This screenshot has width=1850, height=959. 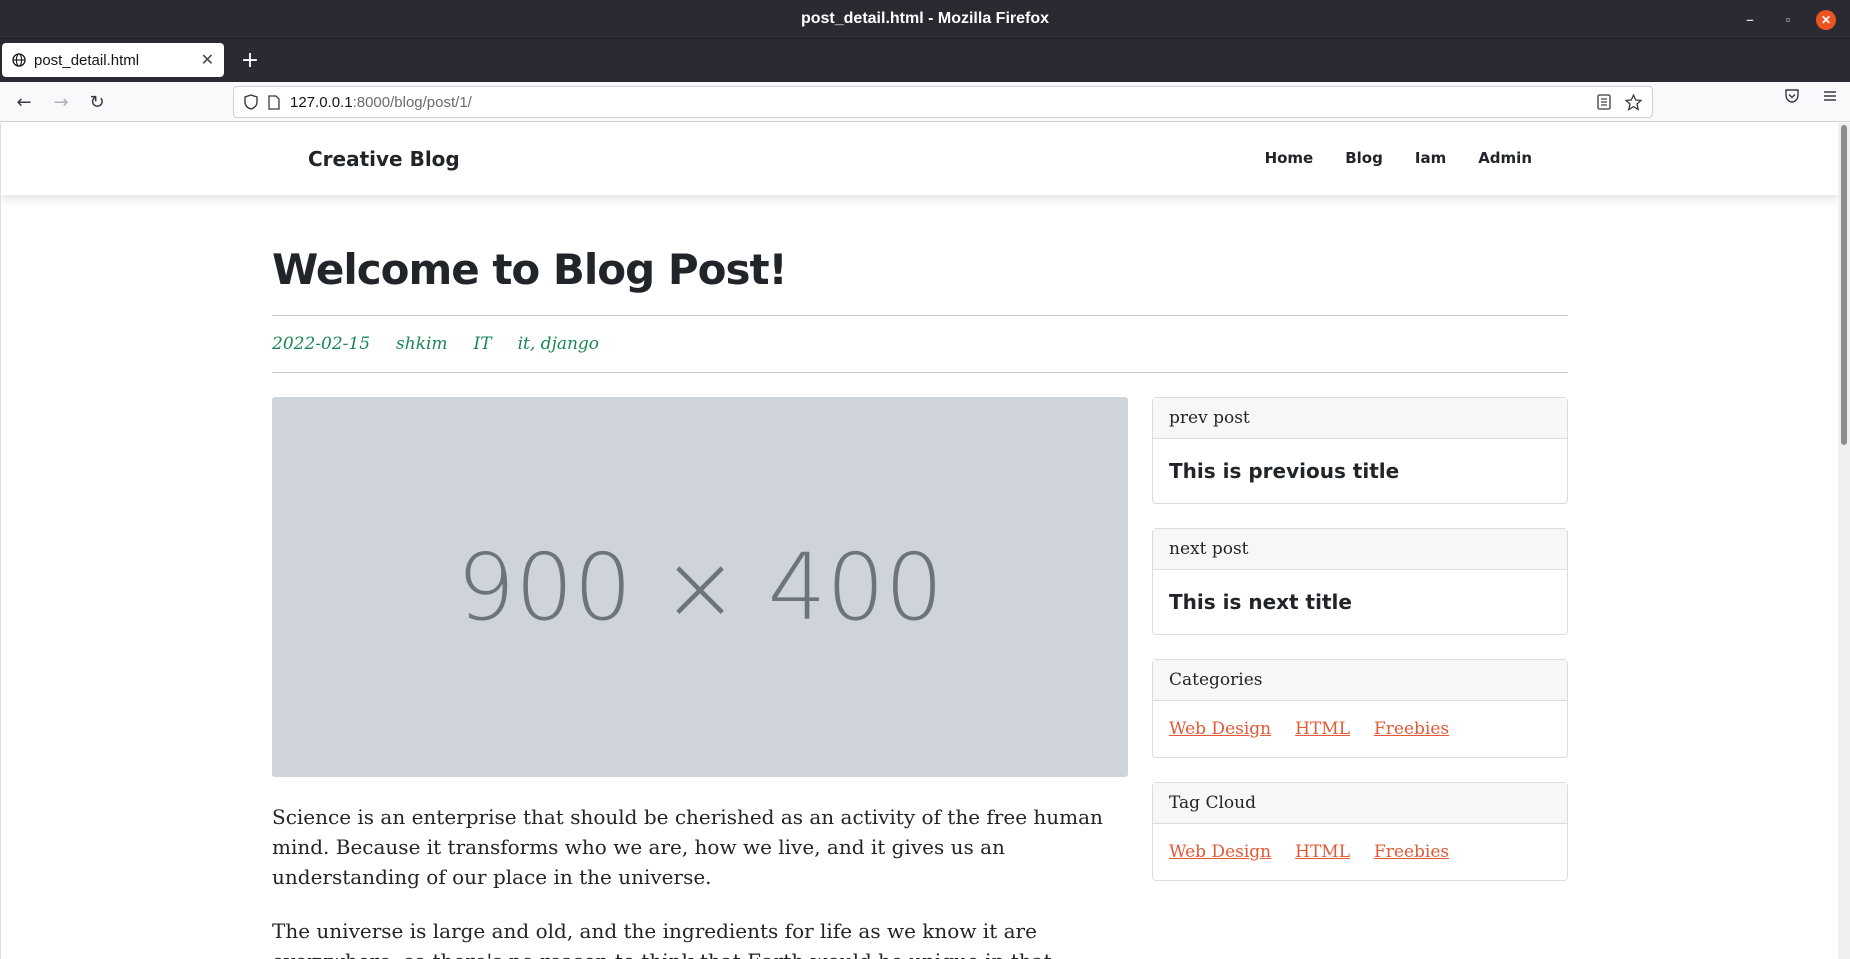 I want to click on tag-cloud-card: Tag Cloud Web Design HTML Freebies, so click(x=1360, y=831).